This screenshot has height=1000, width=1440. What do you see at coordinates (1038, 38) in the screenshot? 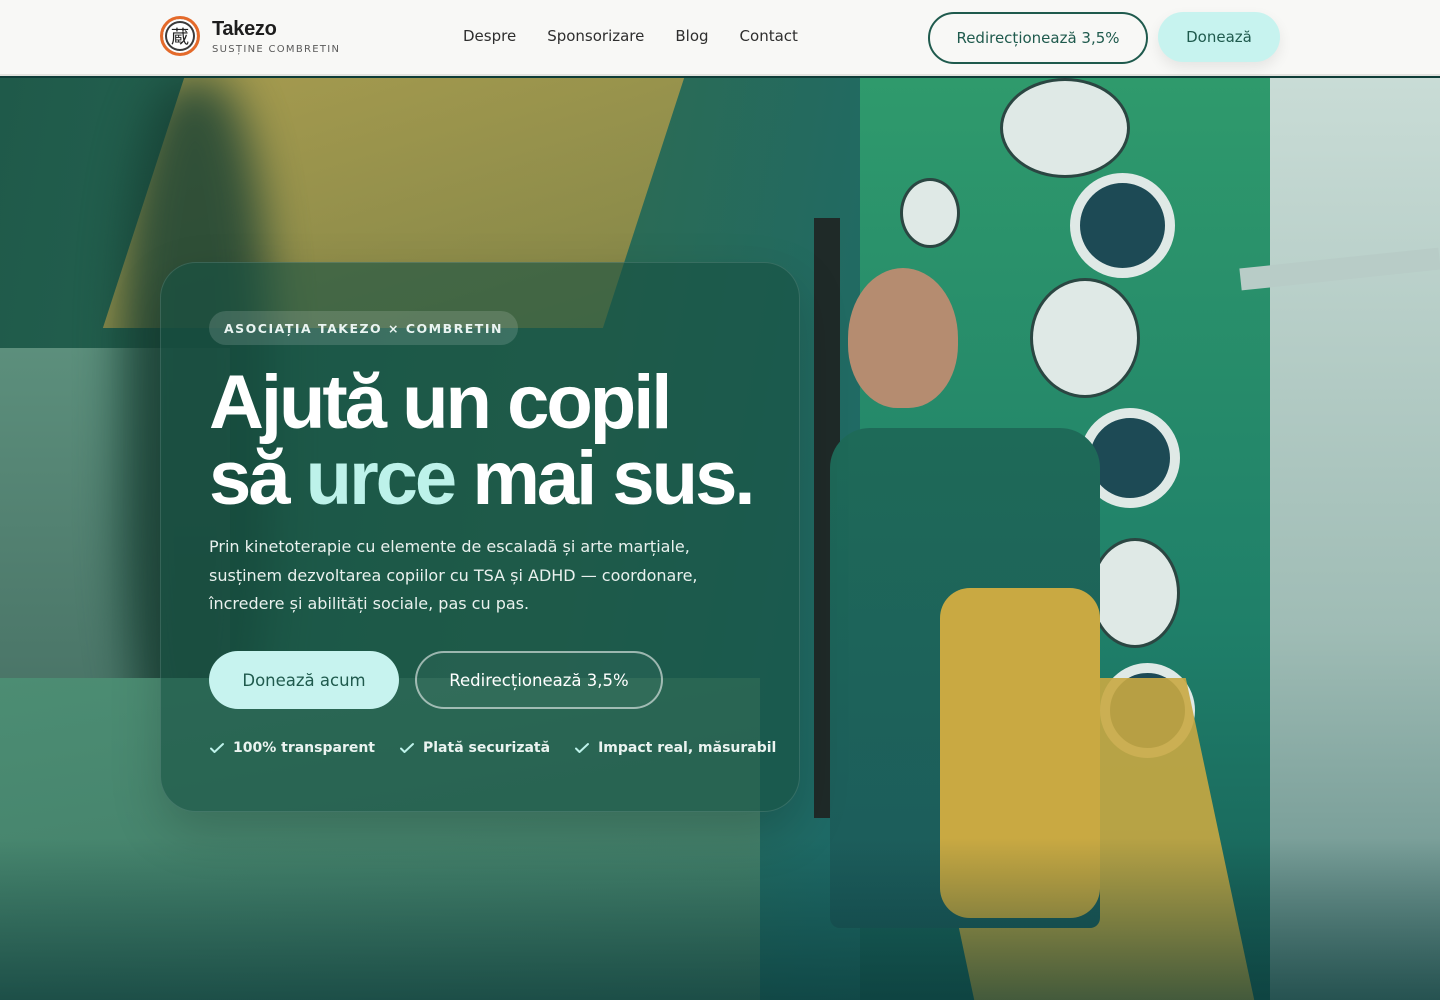
I see `nav-redirect-button: Redirecționează 3,5%` at bounding box center [1038, 38].